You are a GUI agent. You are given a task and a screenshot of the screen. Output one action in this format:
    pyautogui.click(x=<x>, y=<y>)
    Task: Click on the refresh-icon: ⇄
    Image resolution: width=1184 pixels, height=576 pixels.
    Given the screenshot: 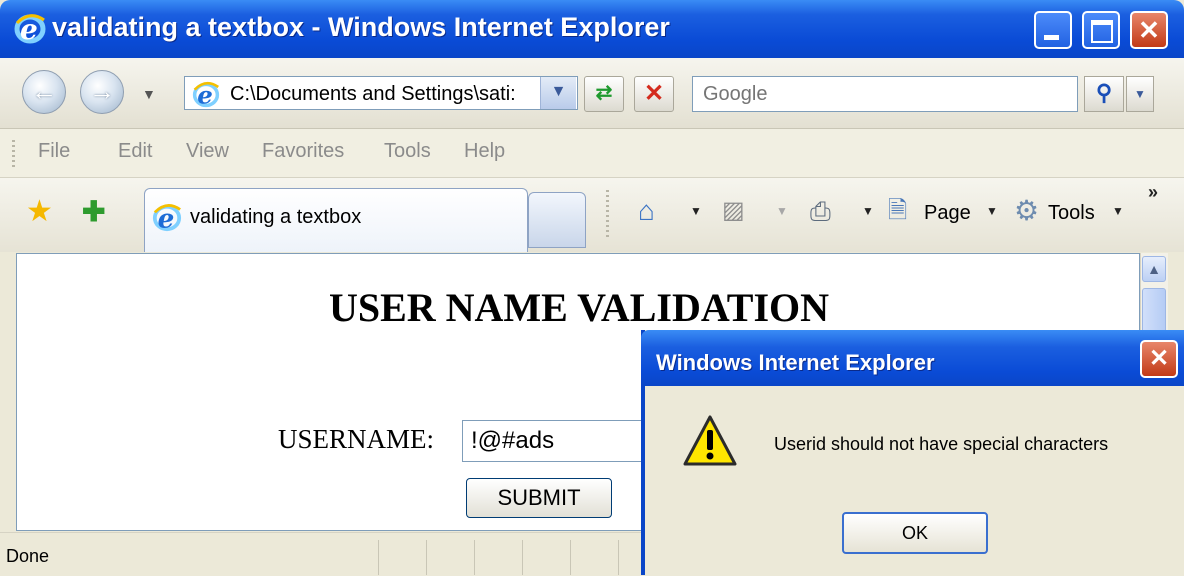 What is the action you would take?
    pyautogui.click(x=604, y=93)
    